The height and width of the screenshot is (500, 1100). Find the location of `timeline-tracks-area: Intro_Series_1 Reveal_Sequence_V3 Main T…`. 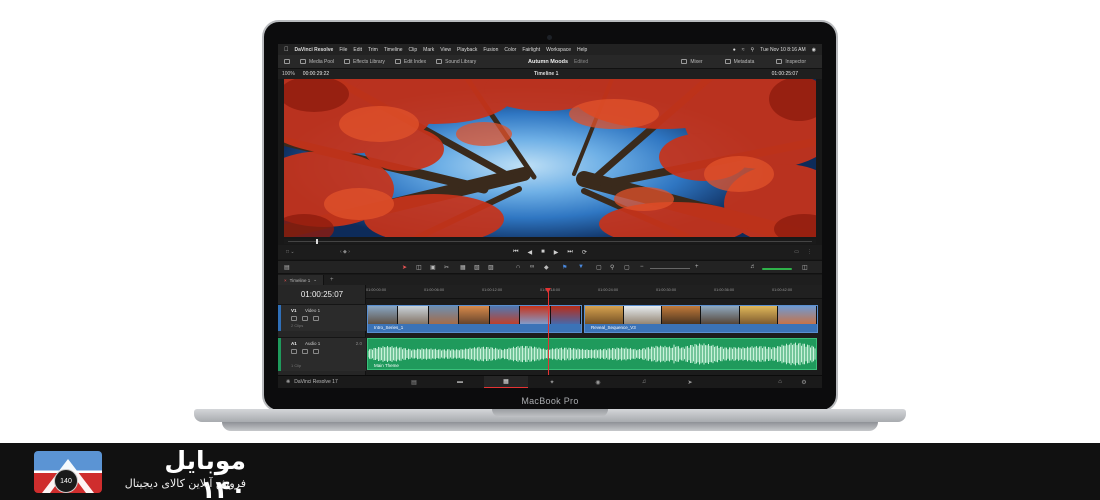

timeline-tracks-area: Intro_Series_1 Reveal_Sequence_V3 Main T… is located at coordinates (594, 337).